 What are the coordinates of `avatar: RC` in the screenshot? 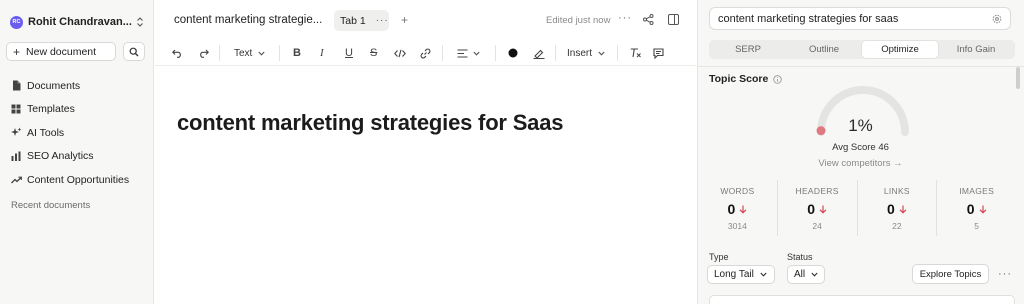 It's located at (16, 22).